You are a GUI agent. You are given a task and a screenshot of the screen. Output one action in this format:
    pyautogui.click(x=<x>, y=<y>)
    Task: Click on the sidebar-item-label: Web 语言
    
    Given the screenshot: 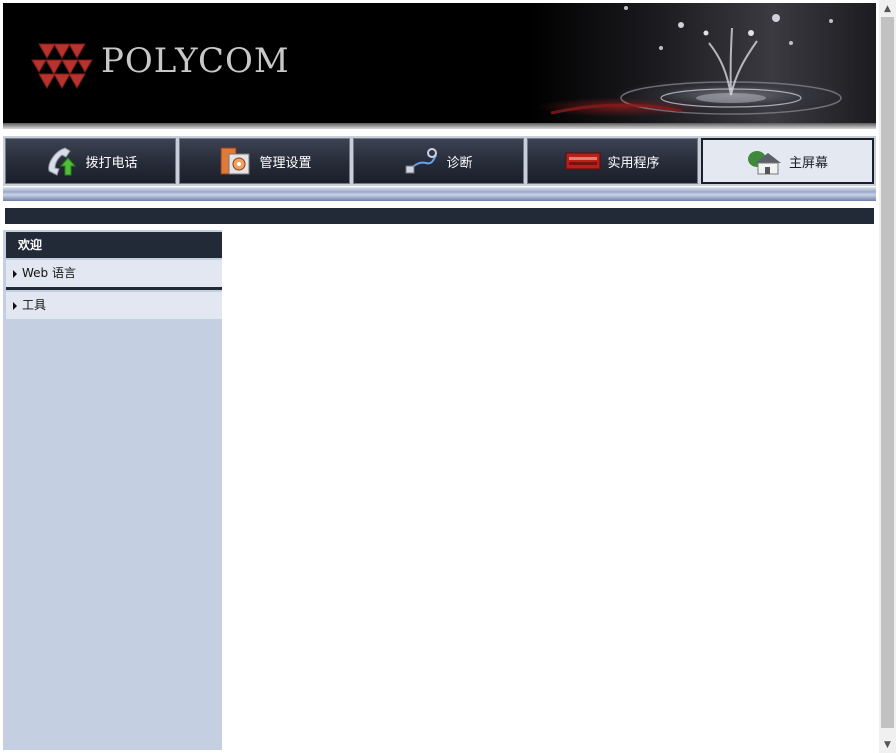 What is the action you would take?
    pyautogui.click(x=49, y=273)
    